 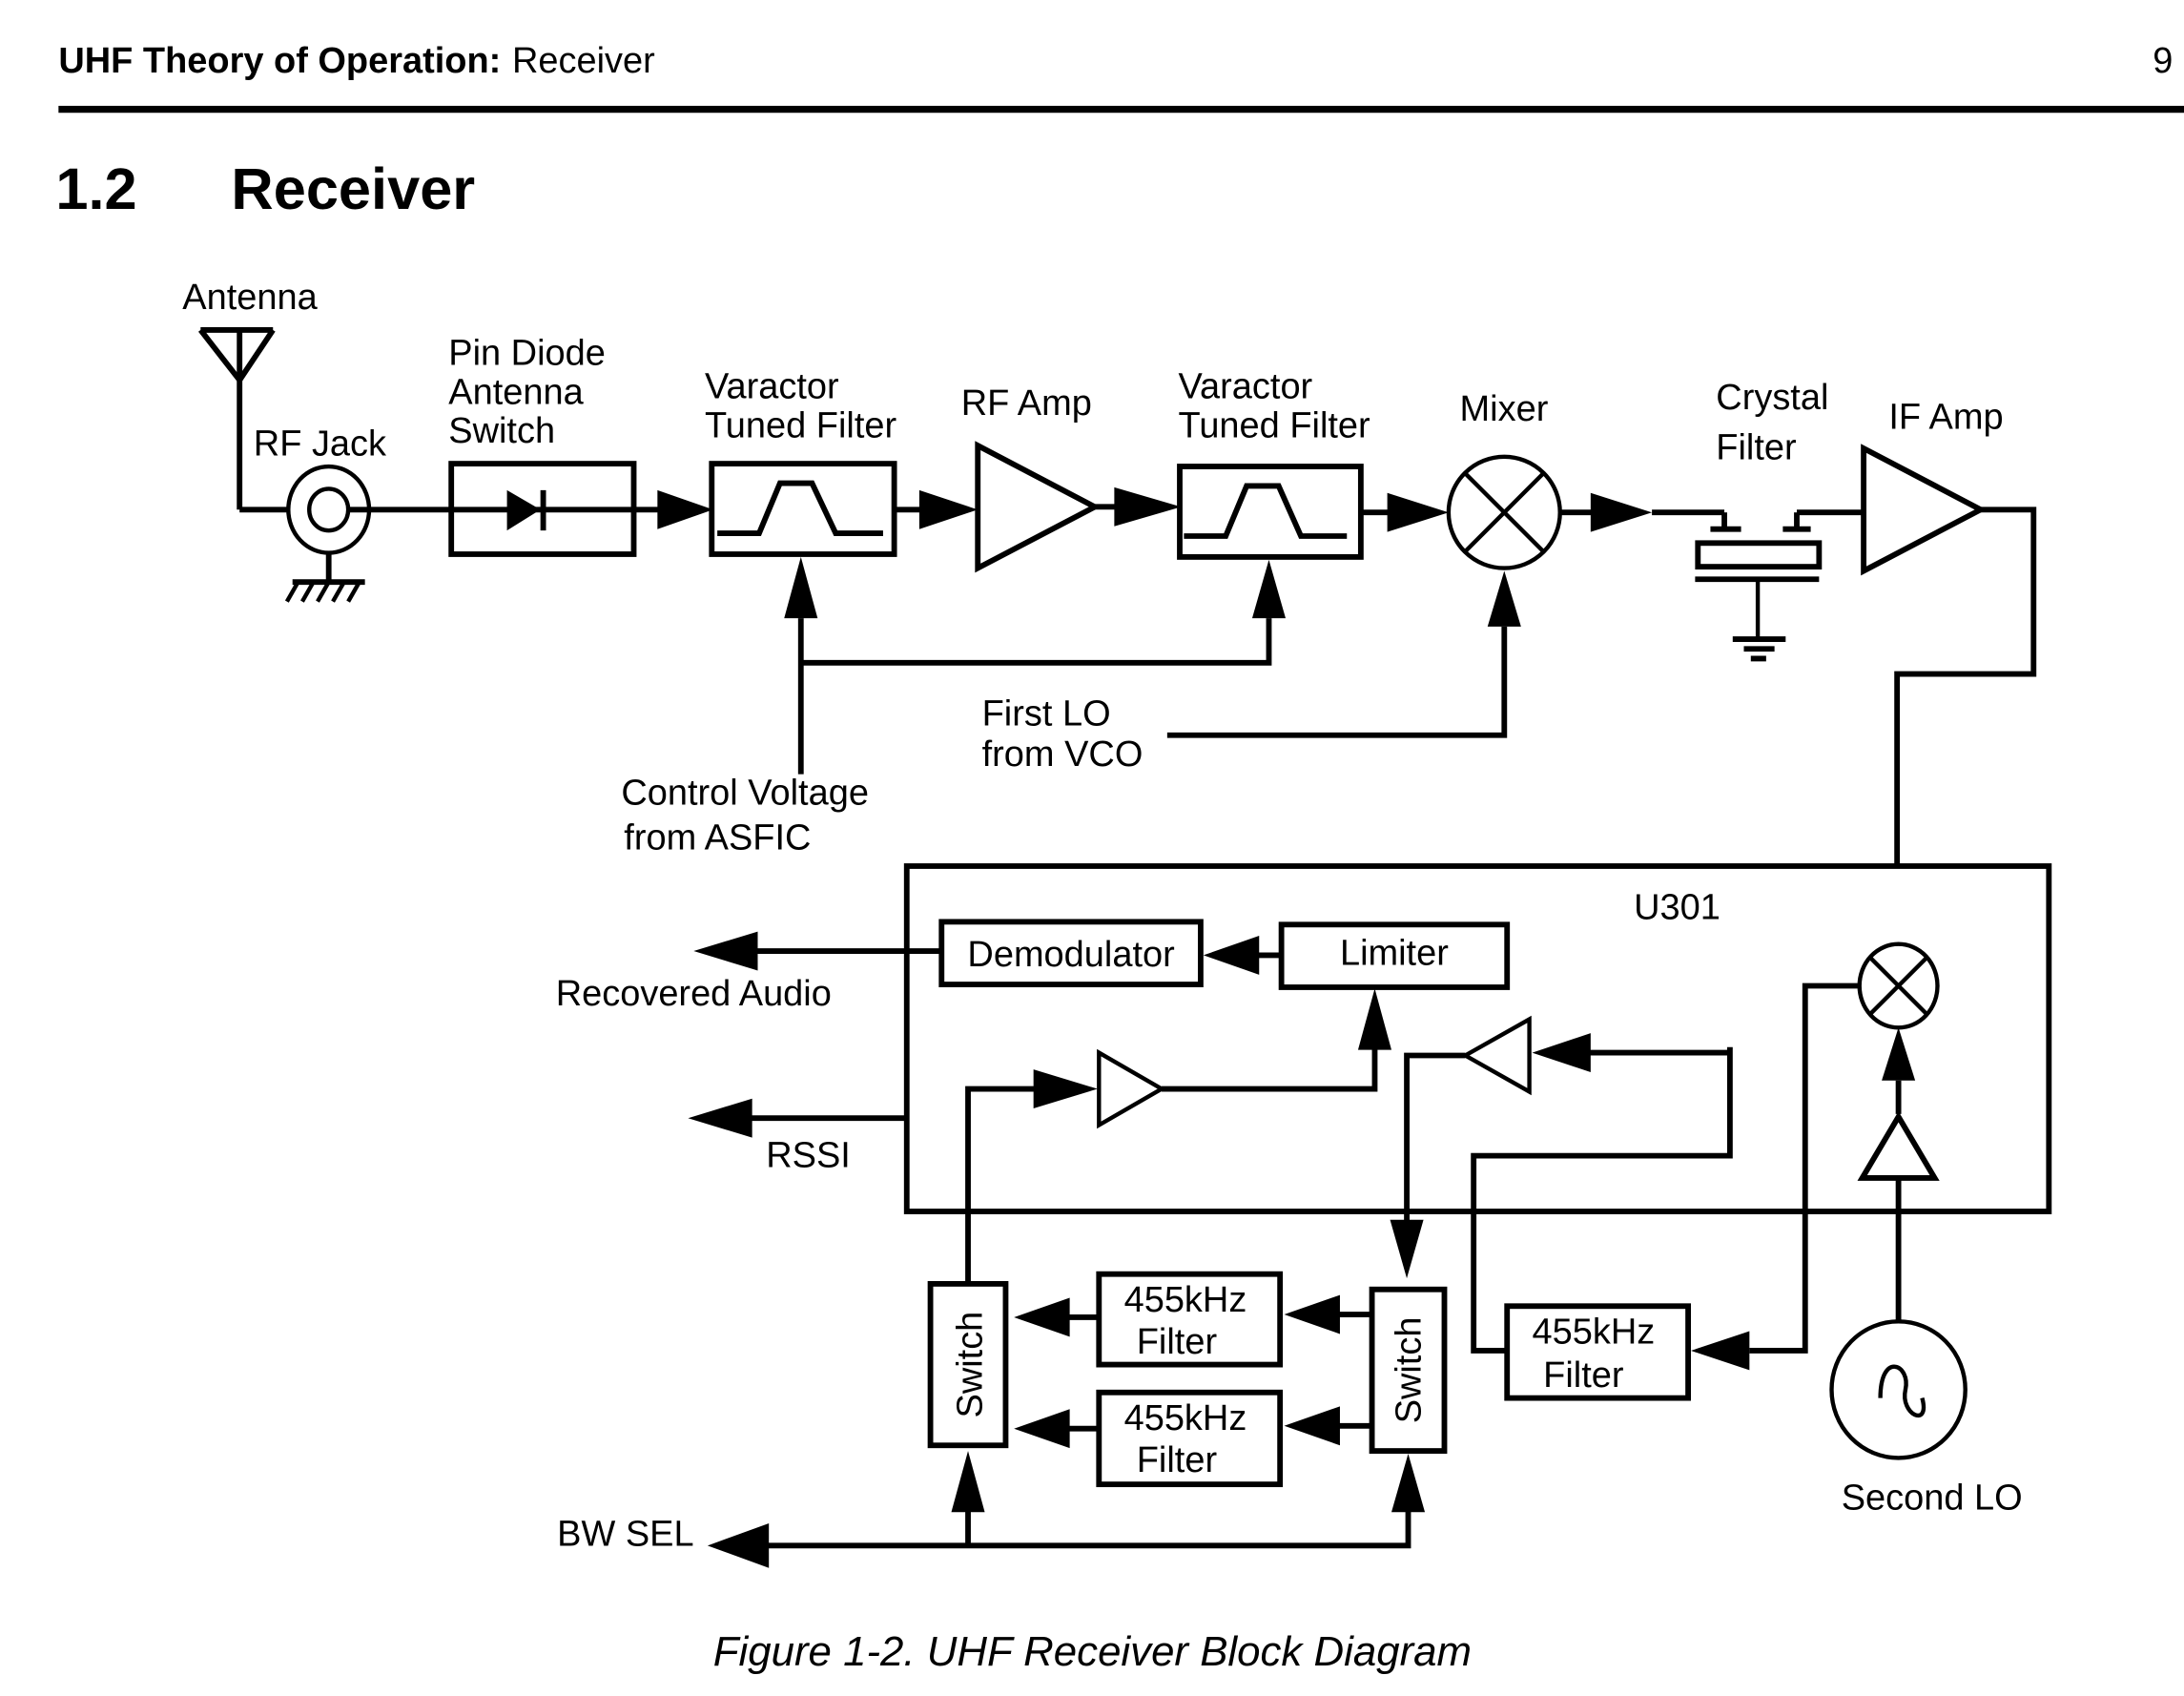 What do you see at coordinates (800, 407) in the screenshot?
I see `varactor-filter-1-label: Varactor Tuned Filter` at bounding box center [800, 407].